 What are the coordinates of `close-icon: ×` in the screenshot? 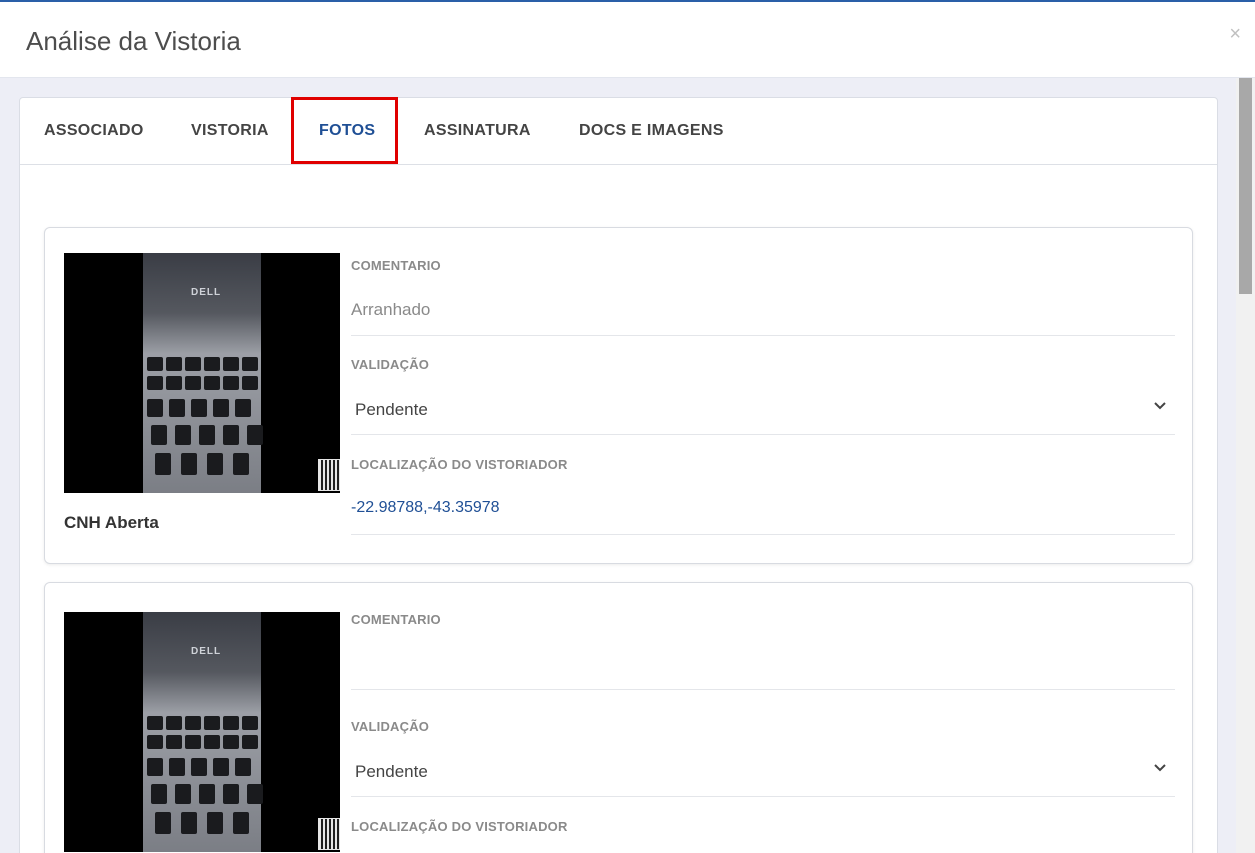 It's located at (1235, 34).